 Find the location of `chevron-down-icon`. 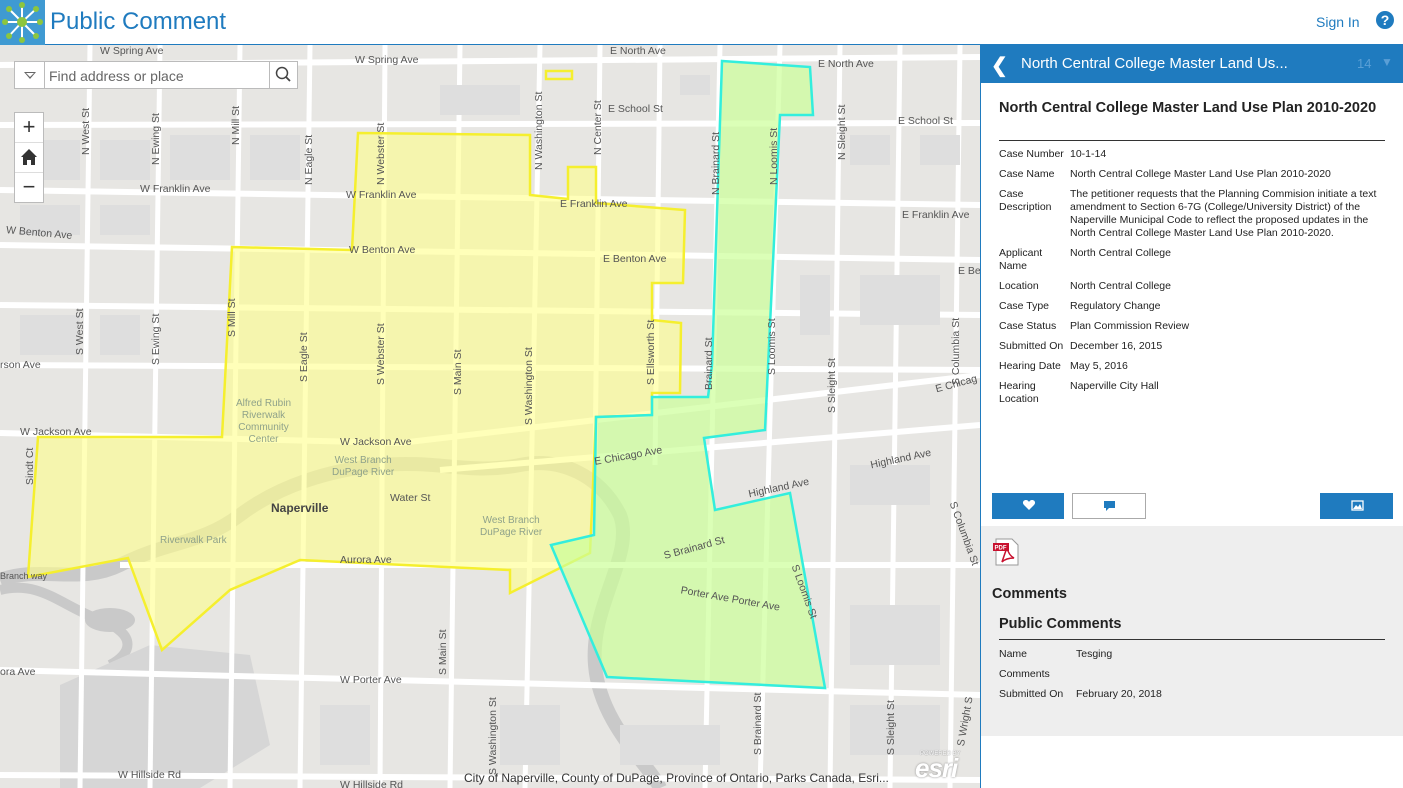

chevron-down-icon is located at coordinates (30, 75).